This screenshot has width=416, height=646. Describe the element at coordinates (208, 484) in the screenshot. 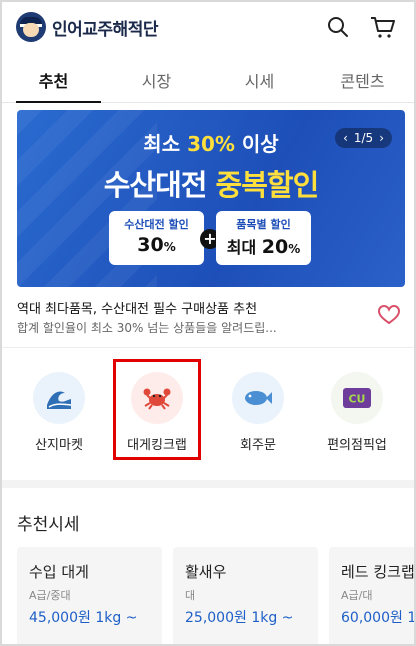

I see `section-separator` at that location.